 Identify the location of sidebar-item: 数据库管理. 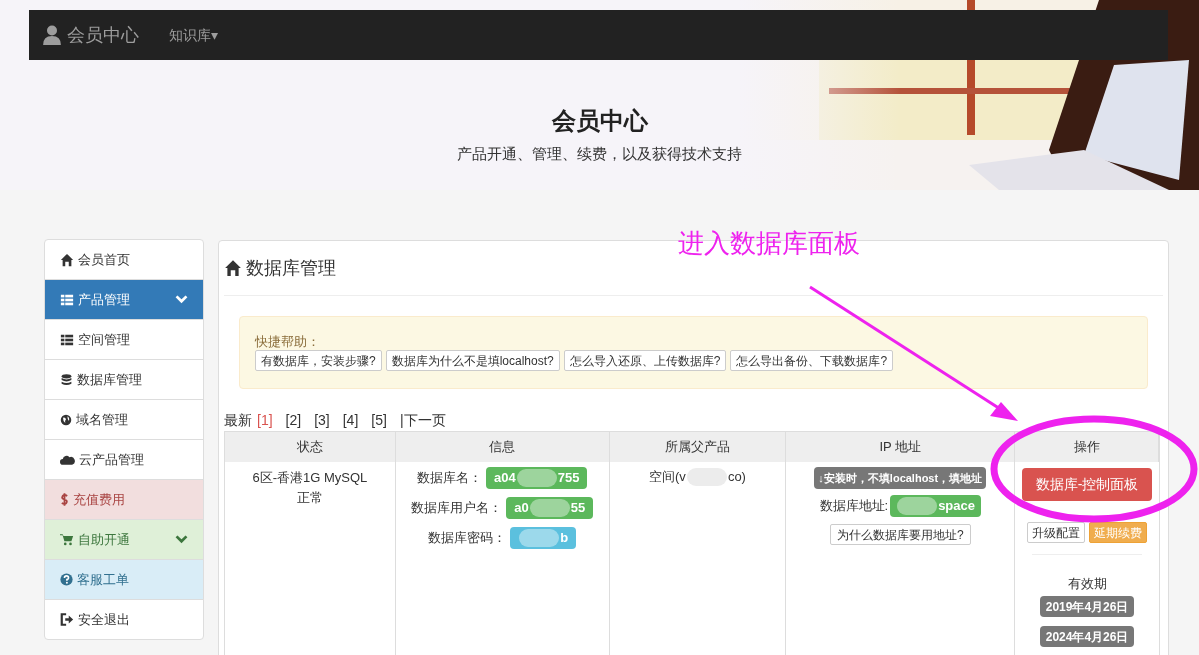
(124, 379).